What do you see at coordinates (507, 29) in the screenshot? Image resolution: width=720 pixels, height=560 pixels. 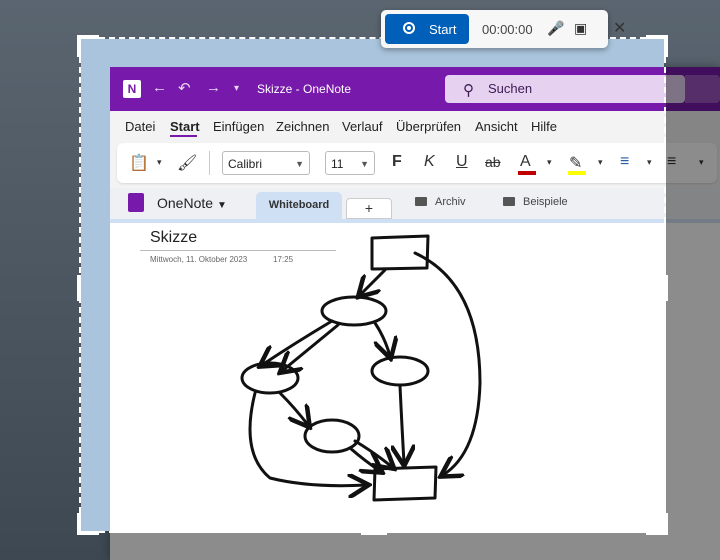 I see `recording-timer: 00:00:00` at bounding box center [507, 29].